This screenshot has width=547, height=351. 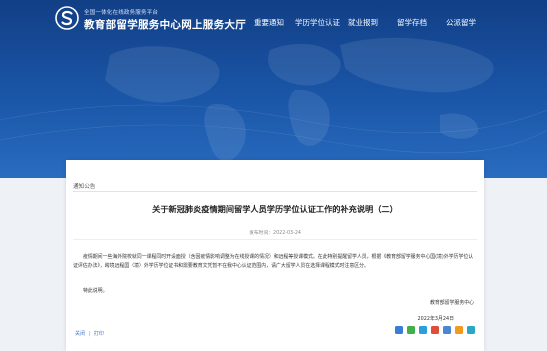 I want to click on share-tencent-weibo-icon, so click(x=447, y=330).